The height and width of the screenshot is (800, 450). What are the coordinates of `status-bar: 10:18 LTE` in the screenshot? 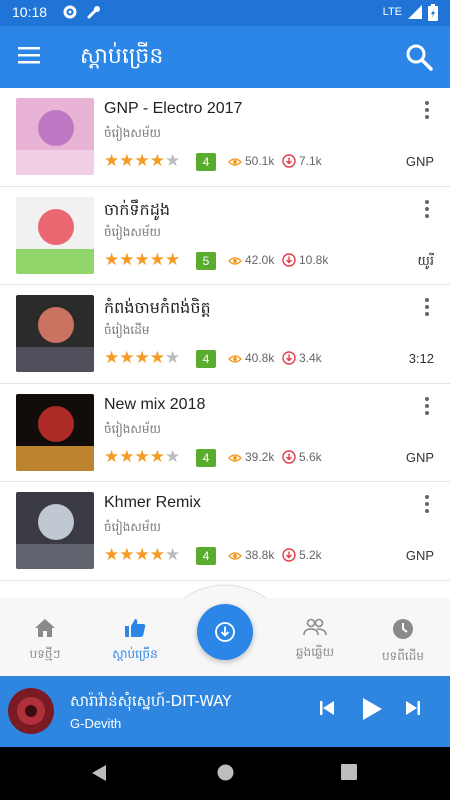 It's located at (225, 13).